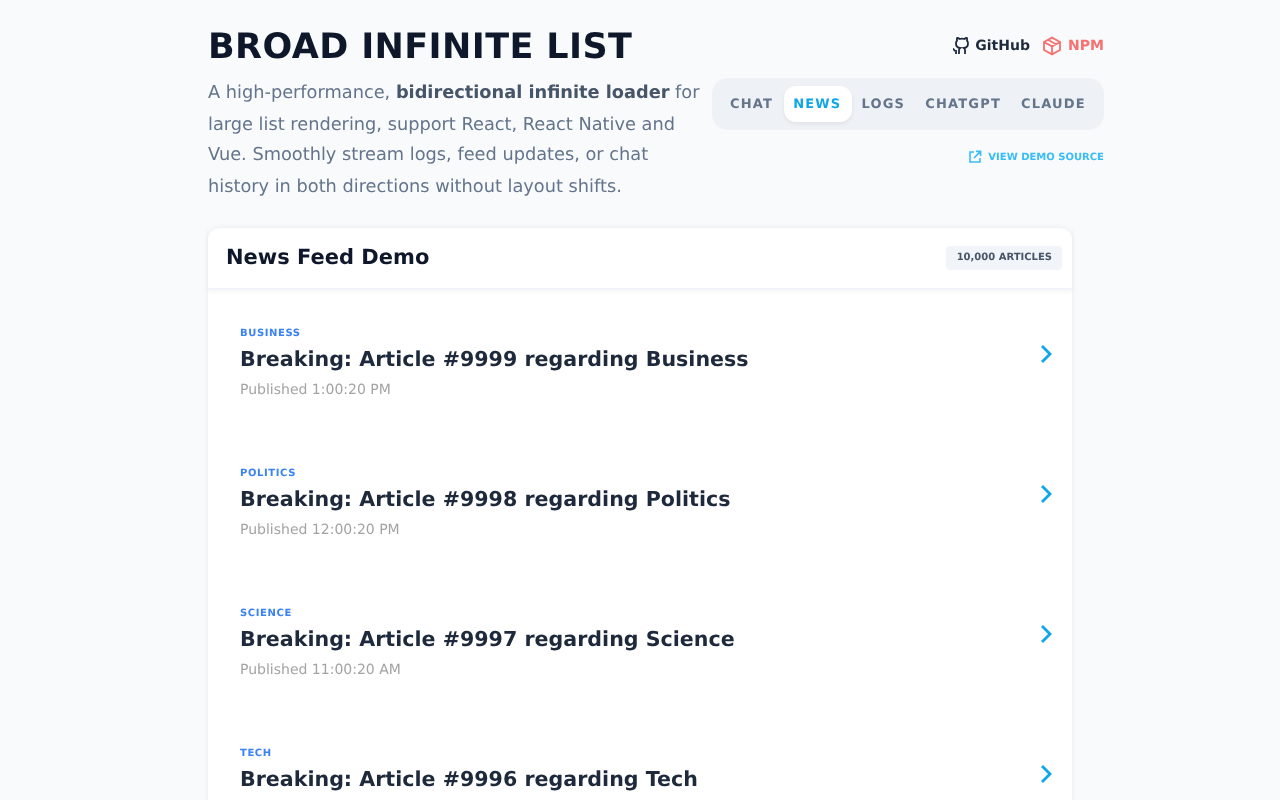 This screenshot has width=1280, height=800. What do you see at coordinates (421, 48) in the screenshot?
I see `page-title: BROAD INFINITE LIST` at bounding box center [421, 48].